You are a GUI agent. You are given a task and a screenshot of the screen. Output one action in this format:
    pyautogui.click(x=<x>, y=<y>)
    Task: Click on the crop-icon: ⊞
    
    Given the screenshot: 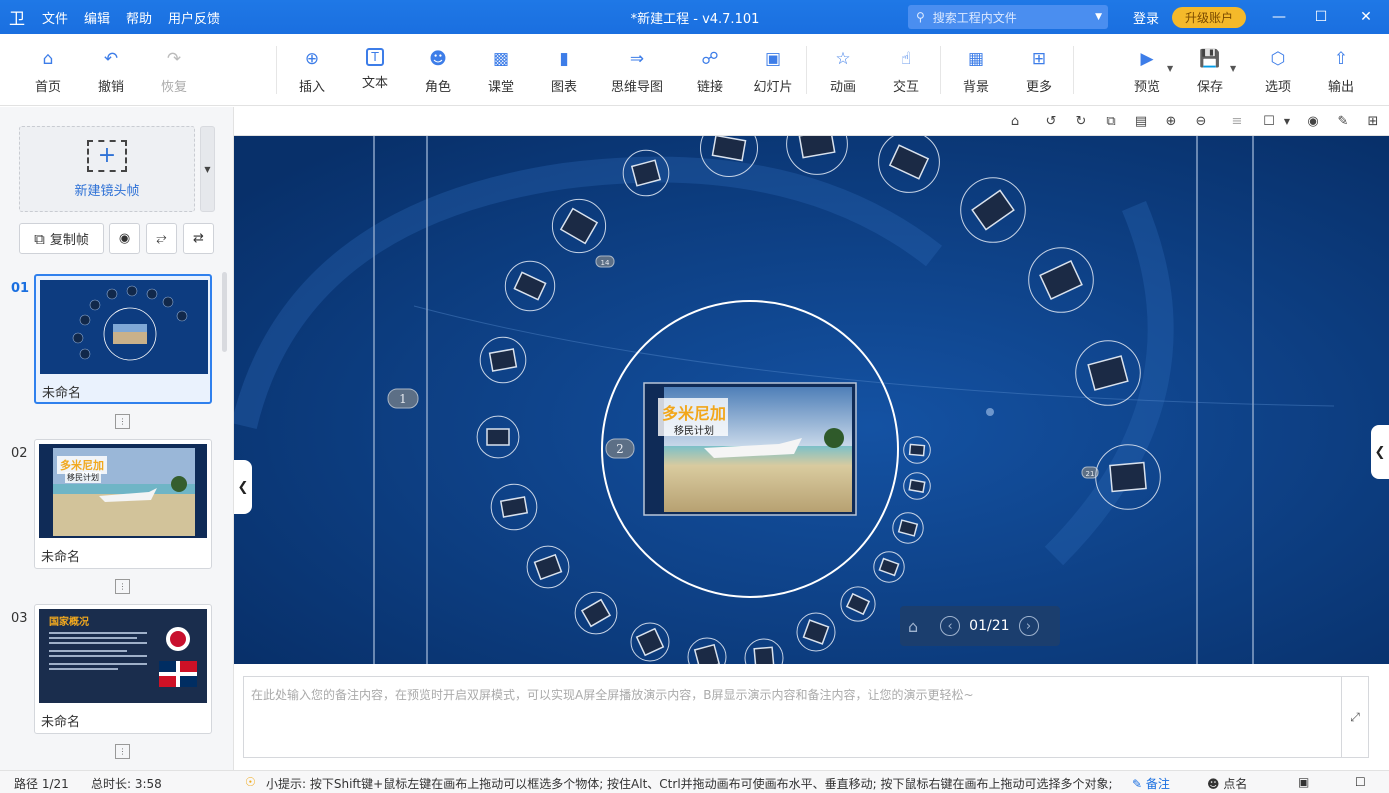 What is the action you would take?
    pyautogui.click(x=1373, y=121)
    